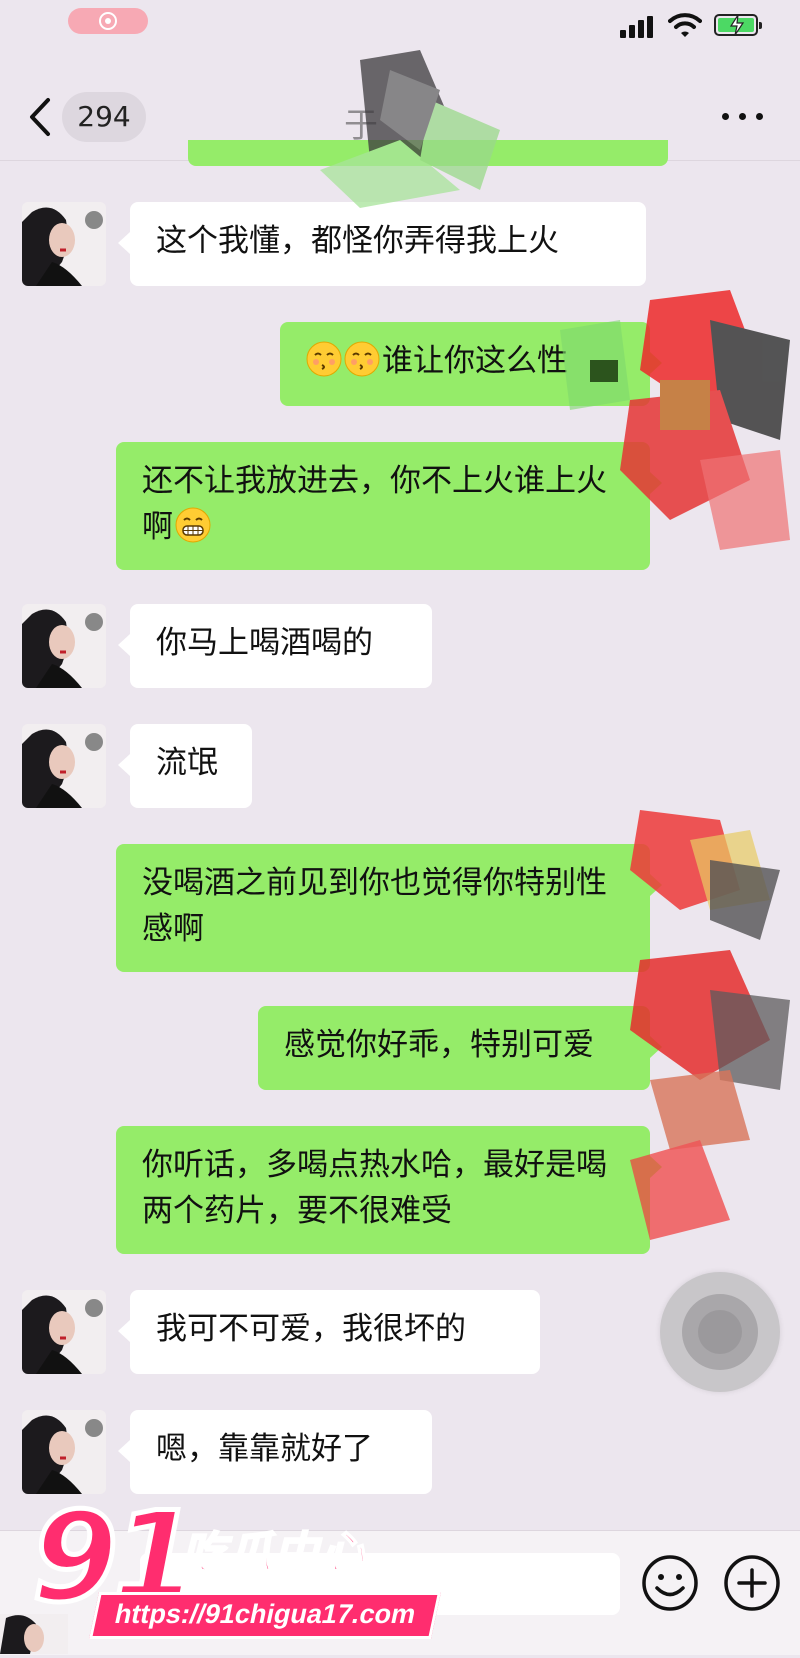 The height and width of the screenshot is (1658, 800). Describe the element at coordinates (475, 361) in the screenshot. I see `message-text: 谁让你这么性` at that location.